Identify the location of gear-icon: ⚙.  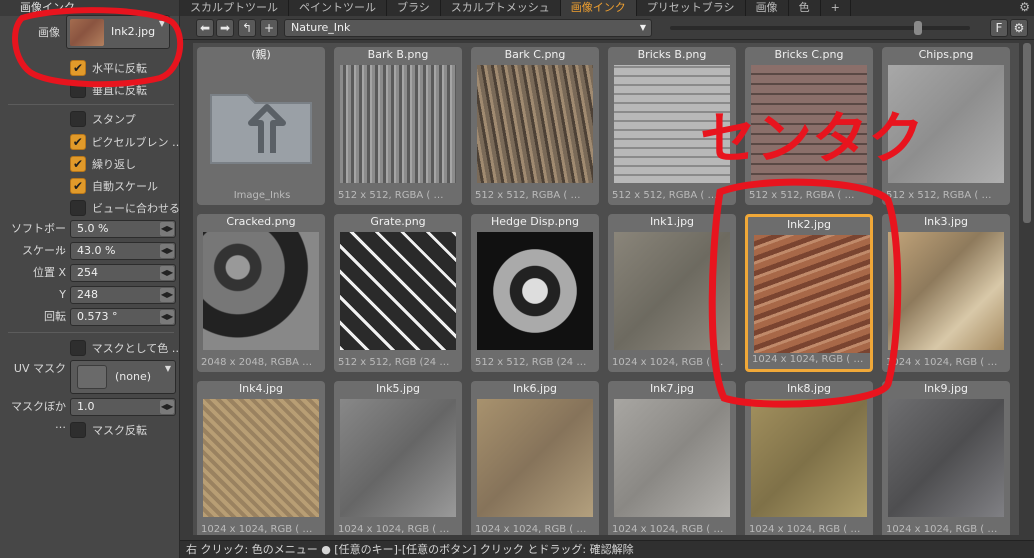
(1024, 7).